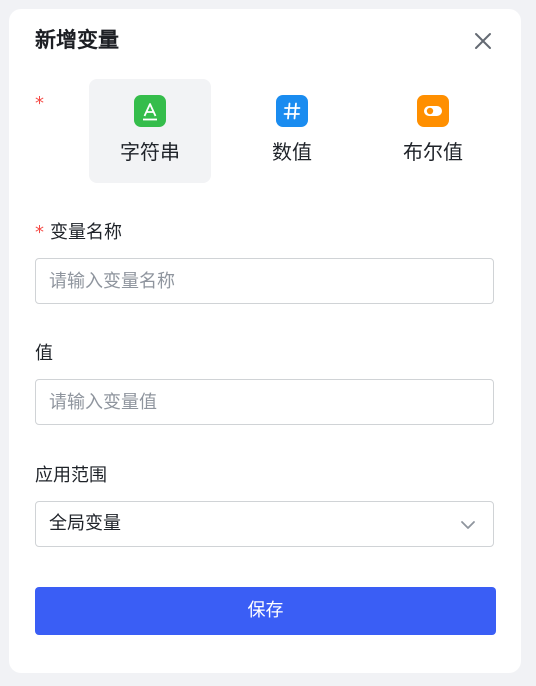  I want to click on variable-name-label: * 变量名称, so click(78, 233).